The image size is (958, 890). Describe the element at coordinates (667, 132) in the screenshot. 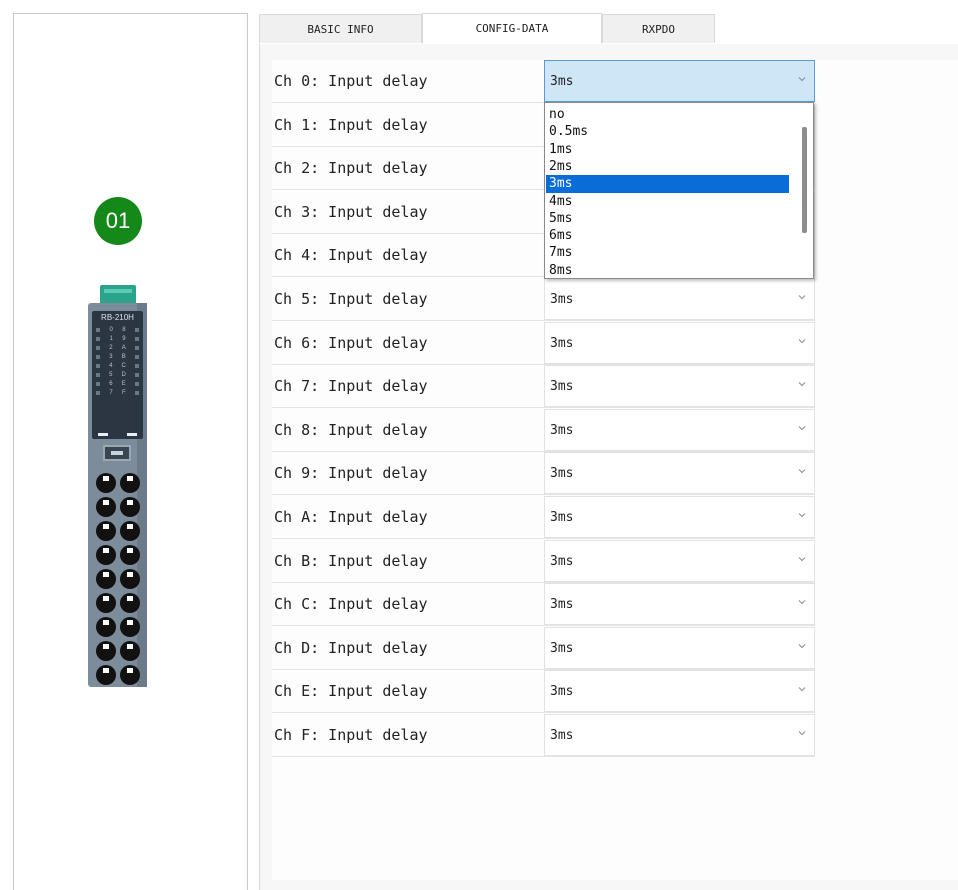

I see `dropdown-option: 0.5ms` at that location.